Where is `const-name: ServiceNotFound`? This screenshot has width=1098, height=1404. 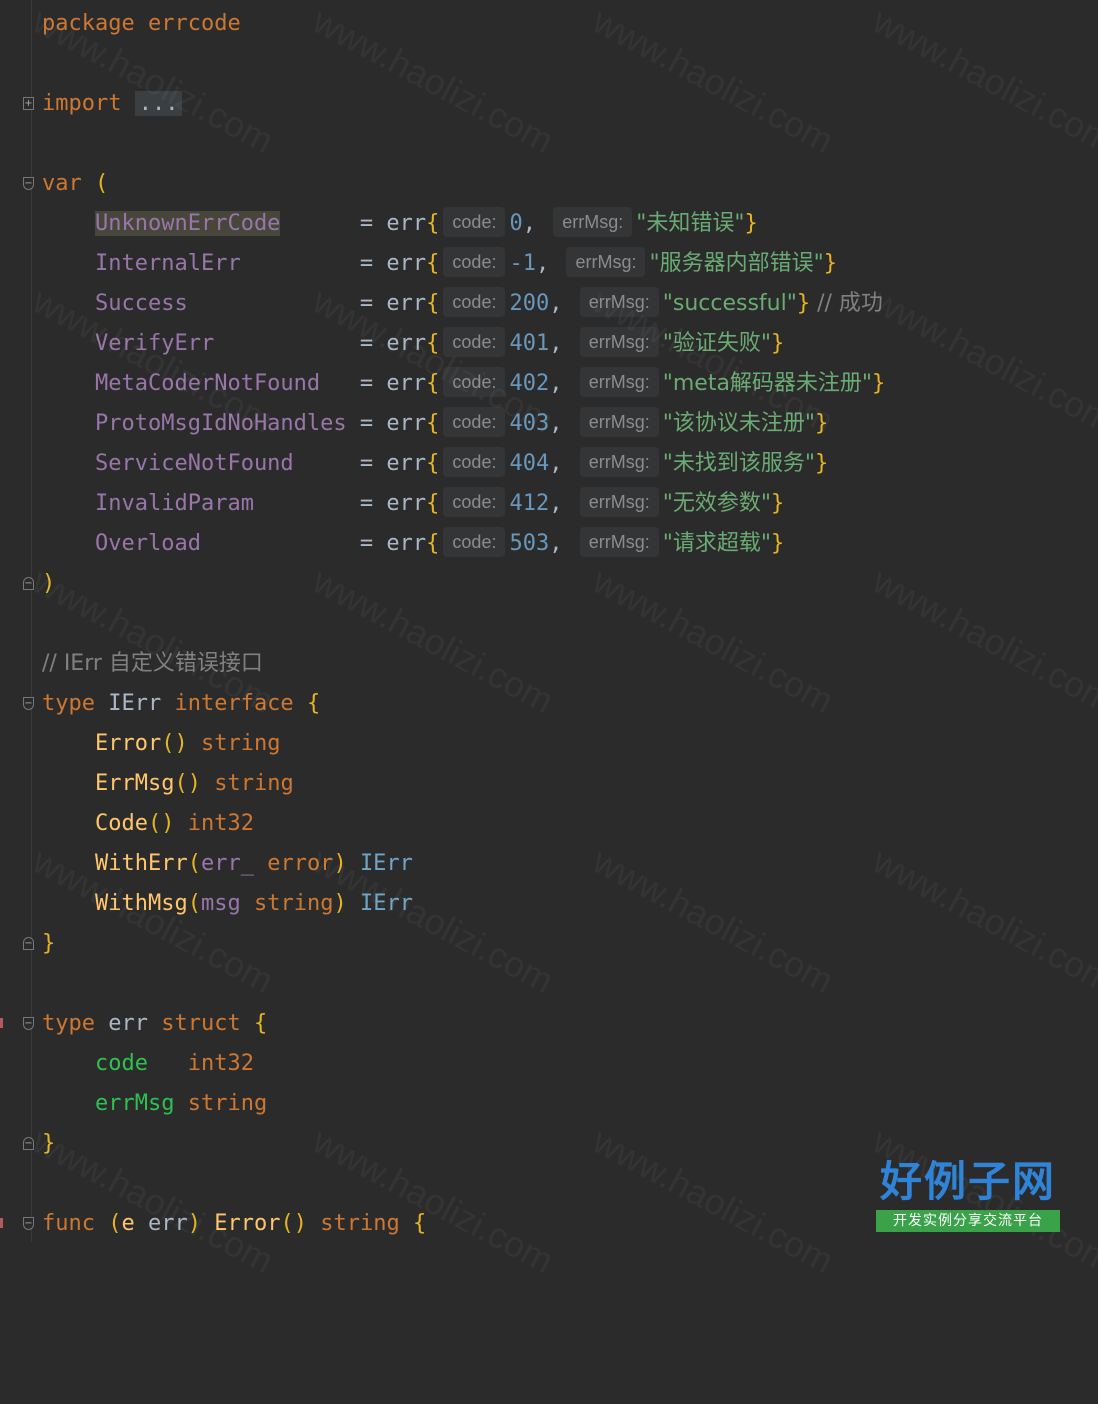 const-name: ServiceNotFound is located at coordinates (194, 463).